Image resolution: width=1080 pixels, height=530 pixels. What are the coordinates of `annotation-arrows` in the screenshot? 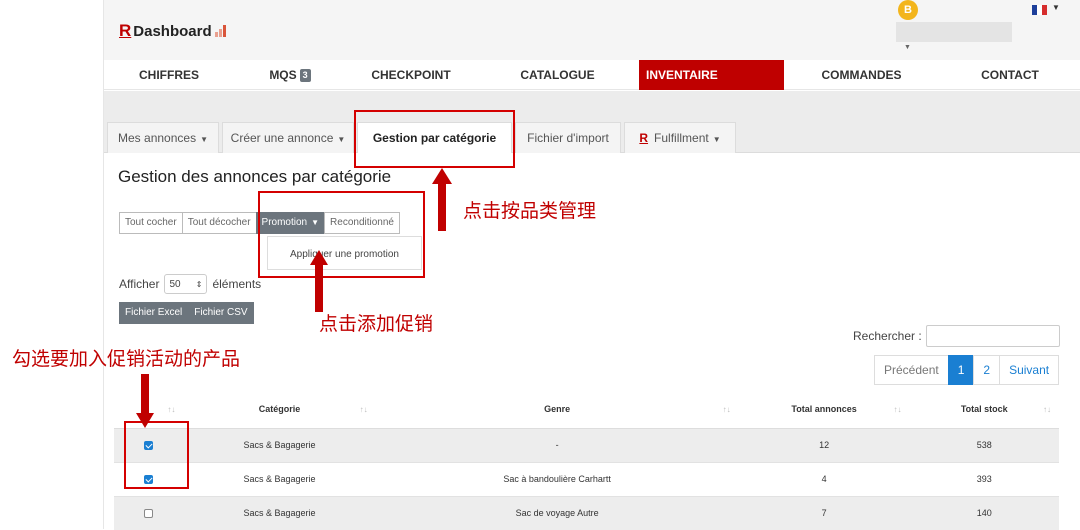 It's located at (294, 298).